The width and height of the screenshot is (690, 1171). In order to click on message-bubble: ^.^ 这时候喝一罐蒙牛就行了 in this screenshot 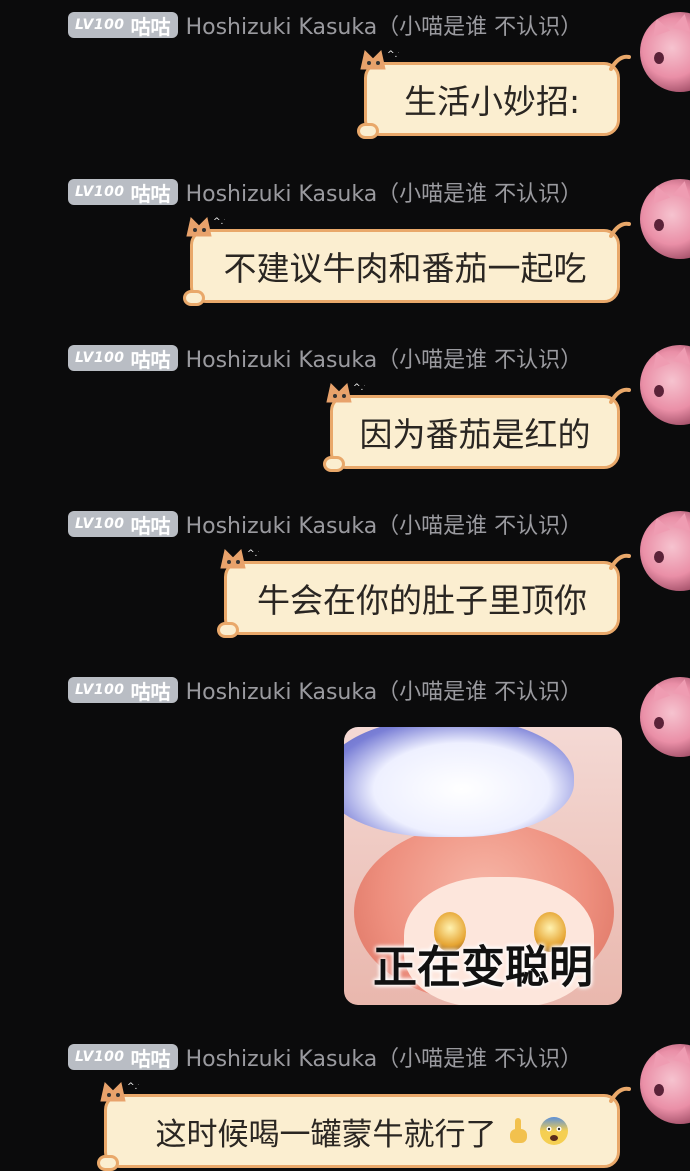, I will do `click(364, 1126)`.